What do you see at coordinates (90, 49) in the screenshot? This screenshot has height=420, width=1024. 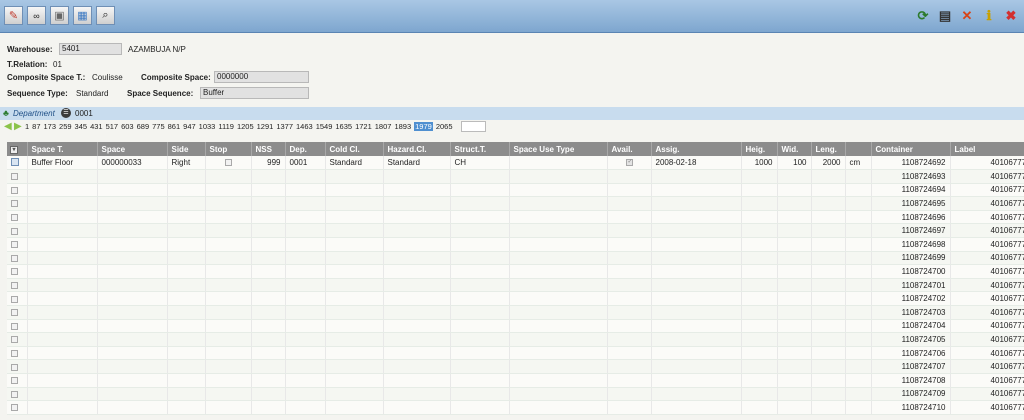 I see `warehouse-field: 5401` at bounding box center [90, 49].